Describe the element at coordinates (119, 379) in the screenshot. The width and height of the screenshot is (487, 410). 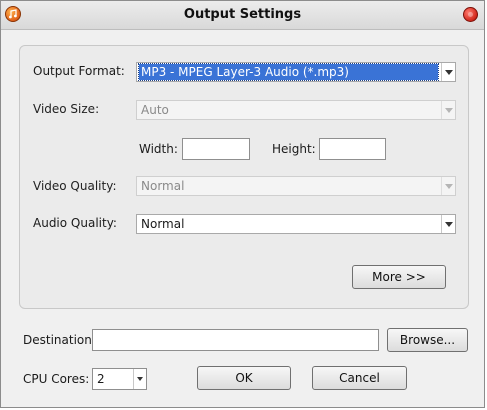
I see `cpu-cores-select: 2` at that location.